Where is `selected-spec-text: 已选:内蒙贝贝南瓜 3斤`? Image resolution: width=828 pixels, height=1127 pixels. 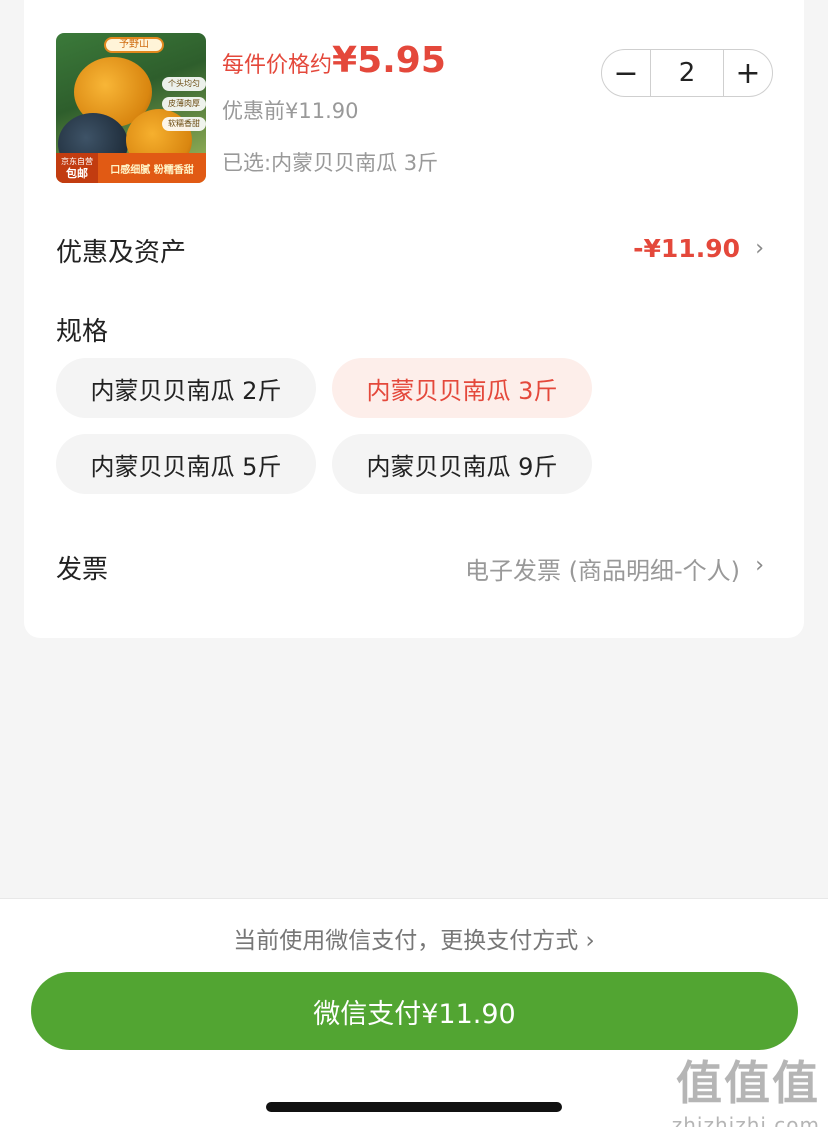 selected-spec-text: 已选:内蒙贝贝南瓜 3斤 is located at coordinates (330, 163).